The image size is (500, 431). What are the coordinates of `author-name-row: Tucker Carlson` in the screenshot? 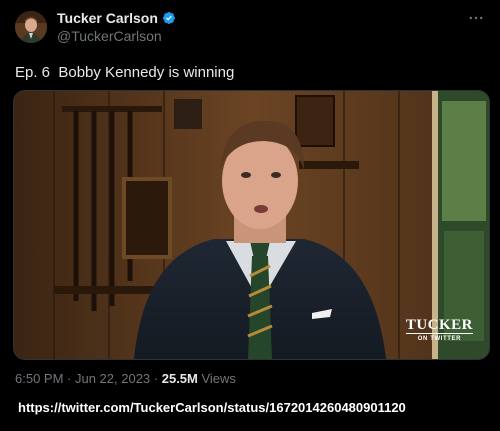 It's located at (116, 18).